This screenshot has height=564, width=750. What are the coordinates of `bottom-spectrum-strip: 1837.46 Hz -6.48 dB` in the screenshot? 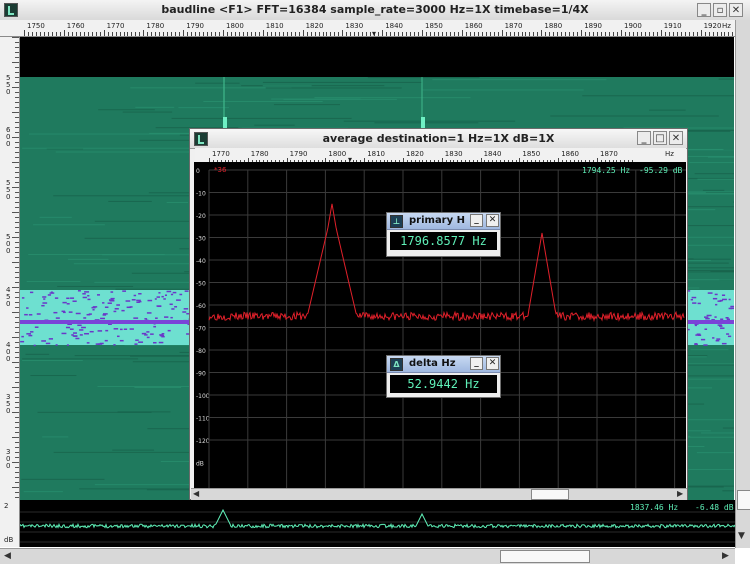 It's located at (377, 523).